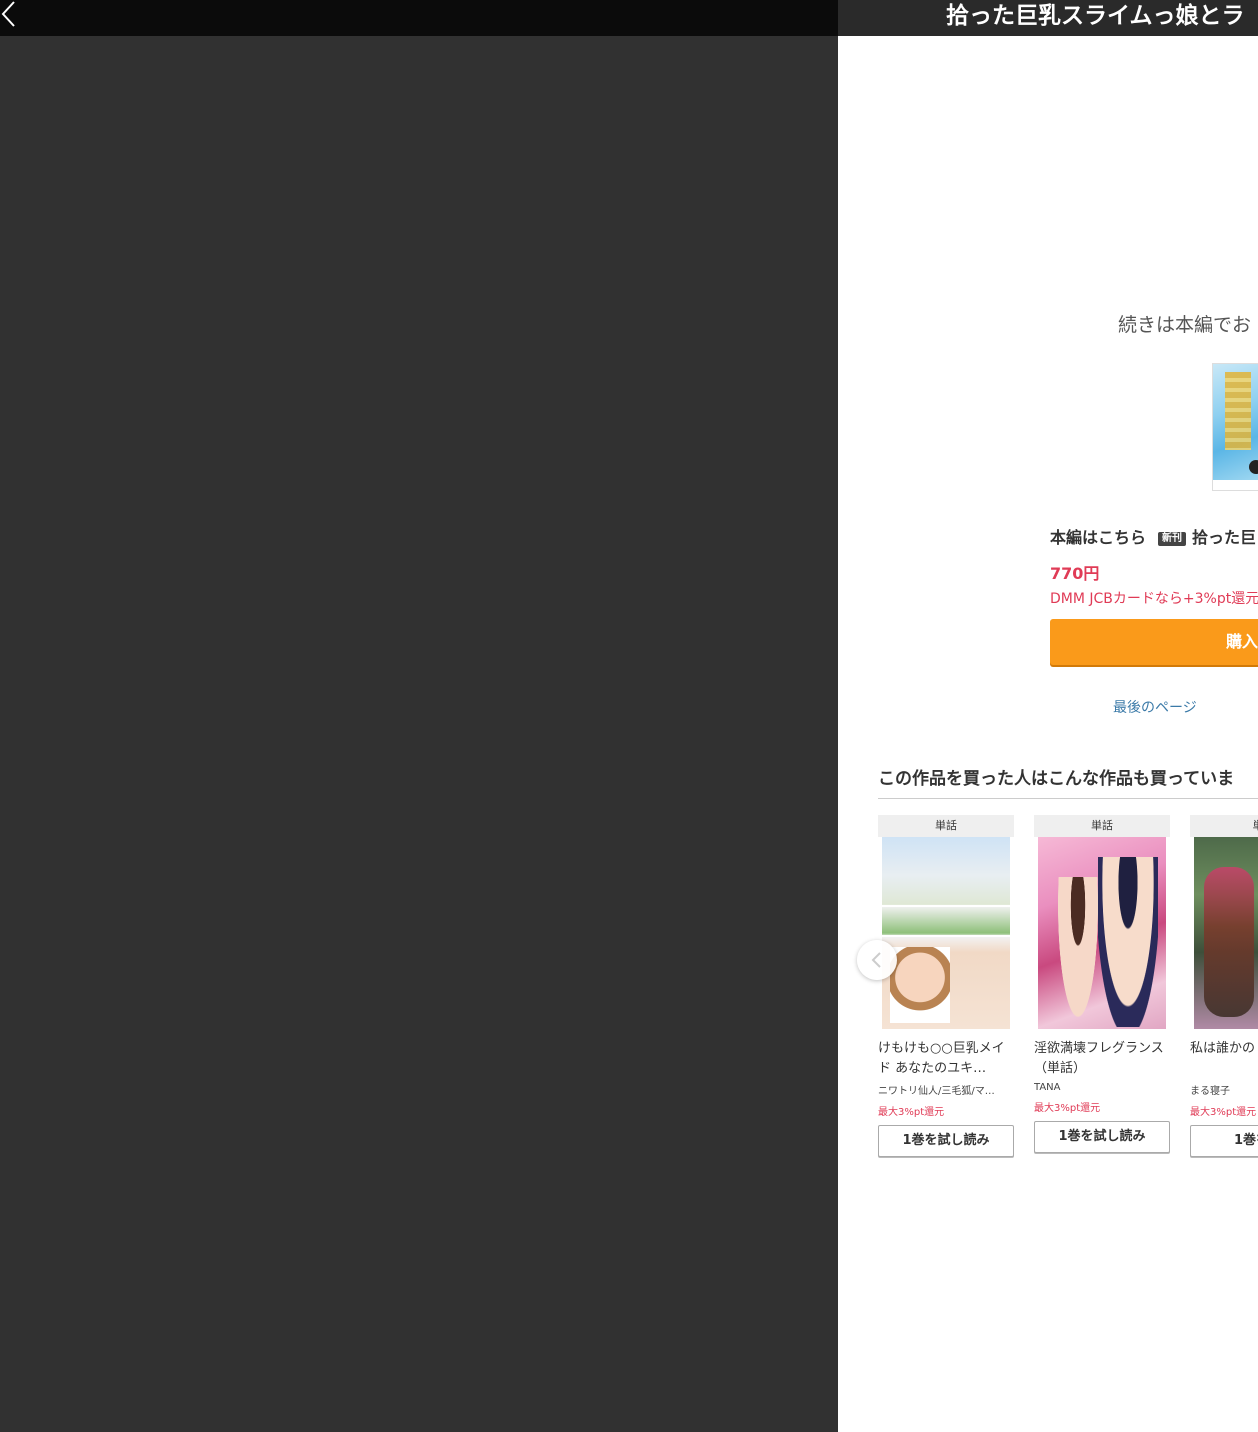 Image resolution: width=1258 pixels, height=1432 pixels. I want to click on cover-heart-mark, so click(1253, 467).